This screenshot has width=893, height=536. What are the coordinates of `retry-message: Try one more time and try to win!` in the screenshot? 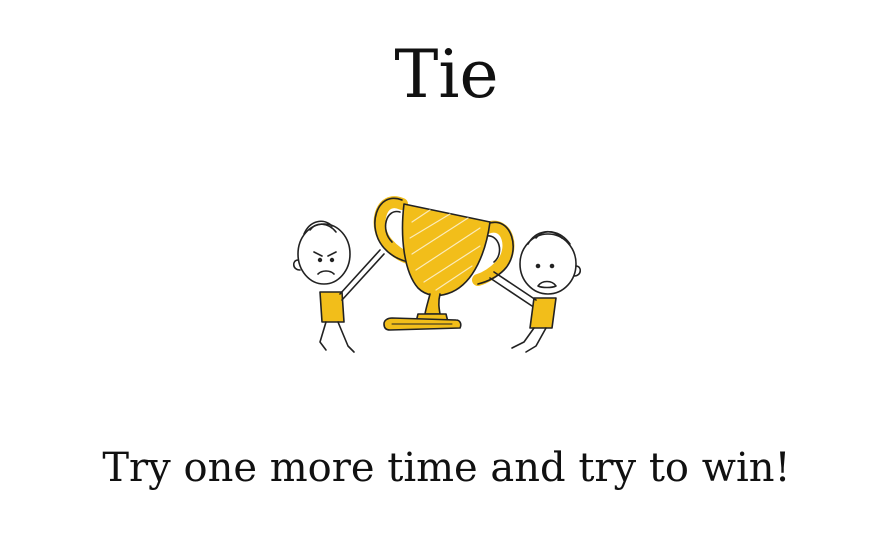 It's located at (446, 468).